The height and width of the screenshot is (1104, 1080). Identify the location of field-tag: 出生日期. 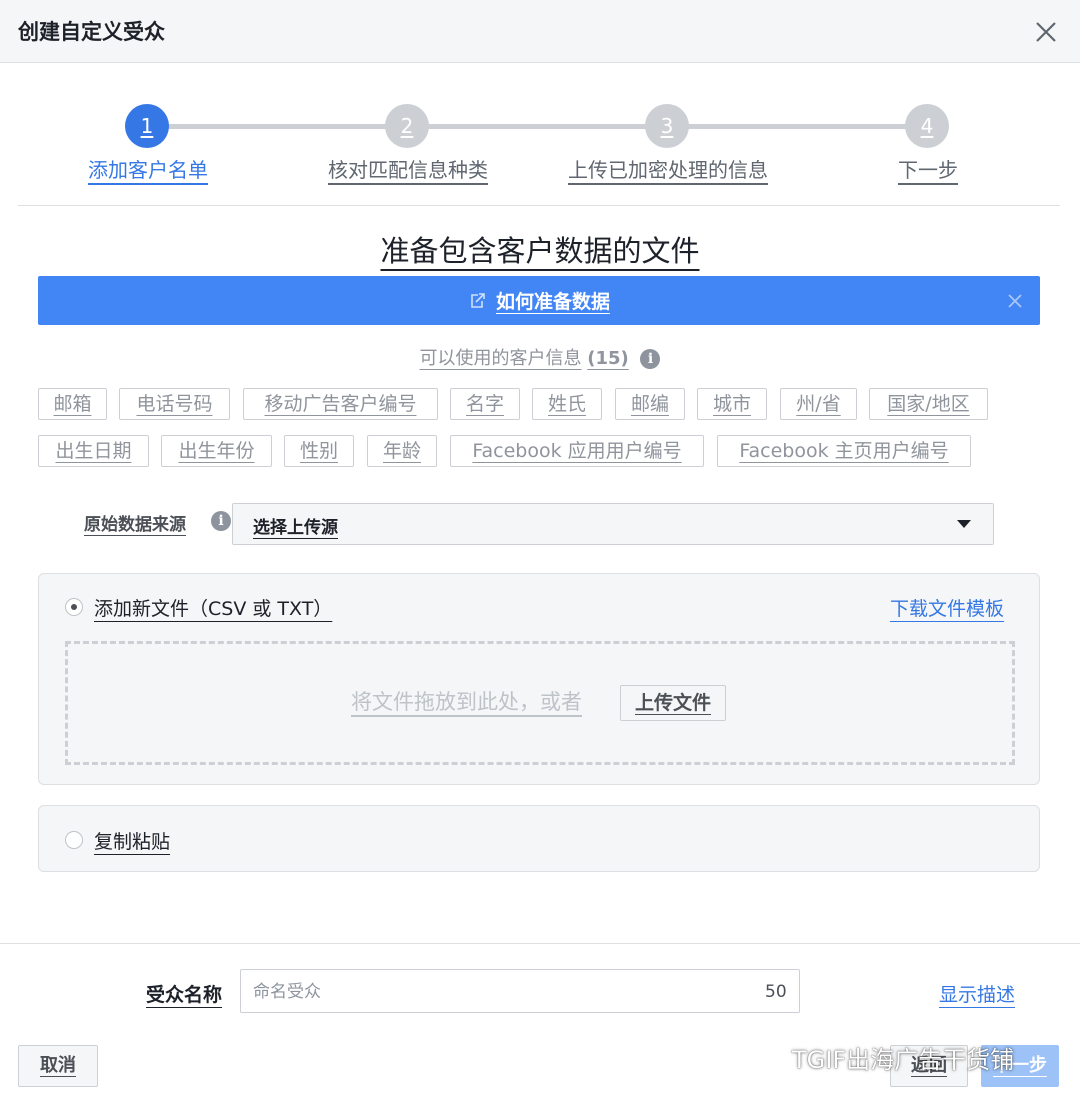
(93, 451).